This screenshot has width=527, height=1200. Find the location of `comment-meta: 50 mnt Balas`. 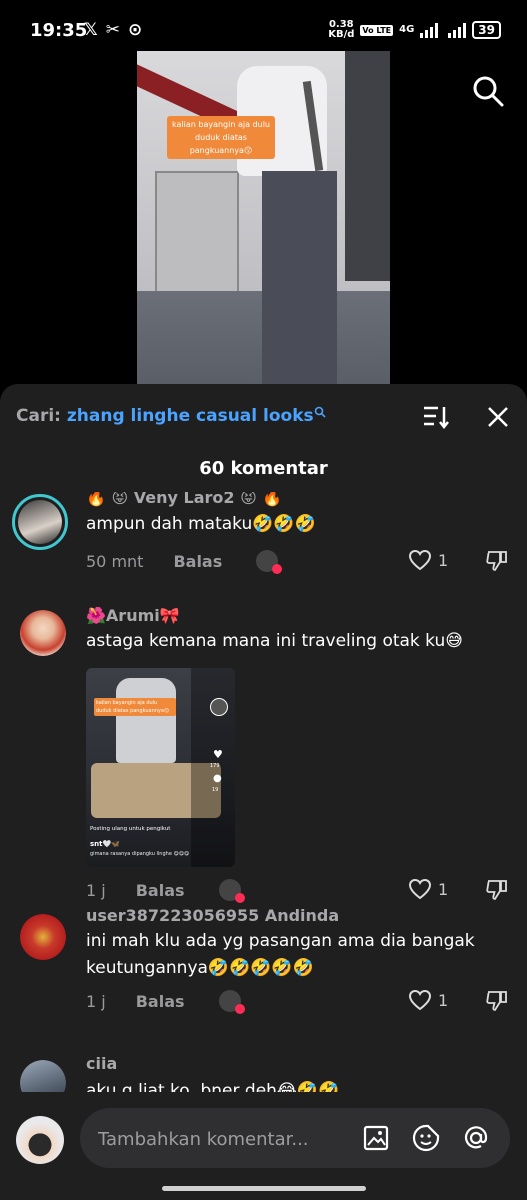

comment-meta: 50 mnt Balas is located at coordinates (184, 562).